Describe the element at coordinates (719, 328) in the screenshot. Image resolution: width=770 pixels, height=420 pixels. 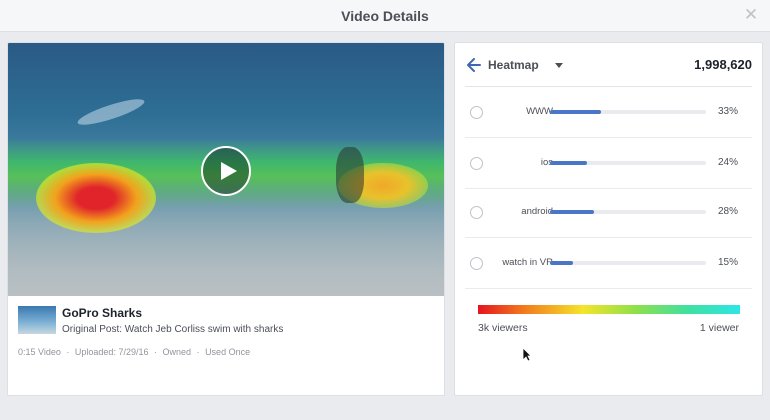
I see `color-scale-min-label: 1 viewer` at that location.